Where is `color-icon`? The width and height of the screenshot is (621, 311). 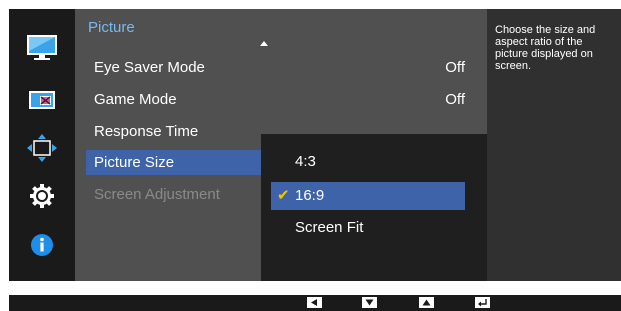
color-icon is located at coordinates (42, 100).